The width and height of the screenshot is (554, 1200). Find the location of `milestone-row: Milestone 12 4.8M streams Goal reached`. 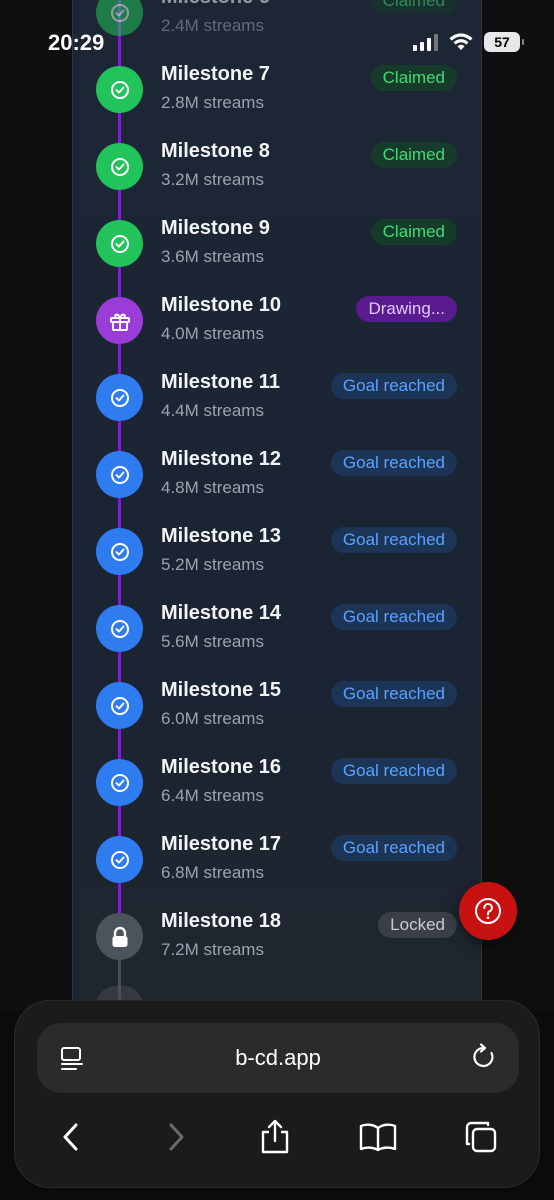

milestone-row: Milestone 12 4.8M streams Goal reached is located at coordinates (277, 482).